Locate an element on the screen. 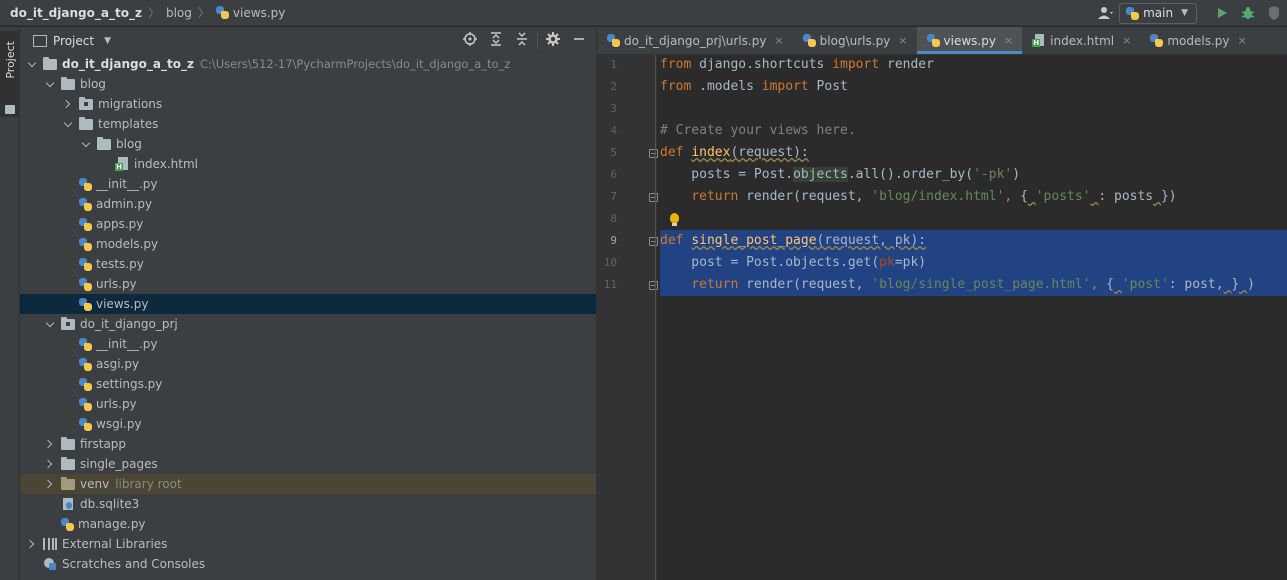  minimize-icon is located at coordinates (579, 41).